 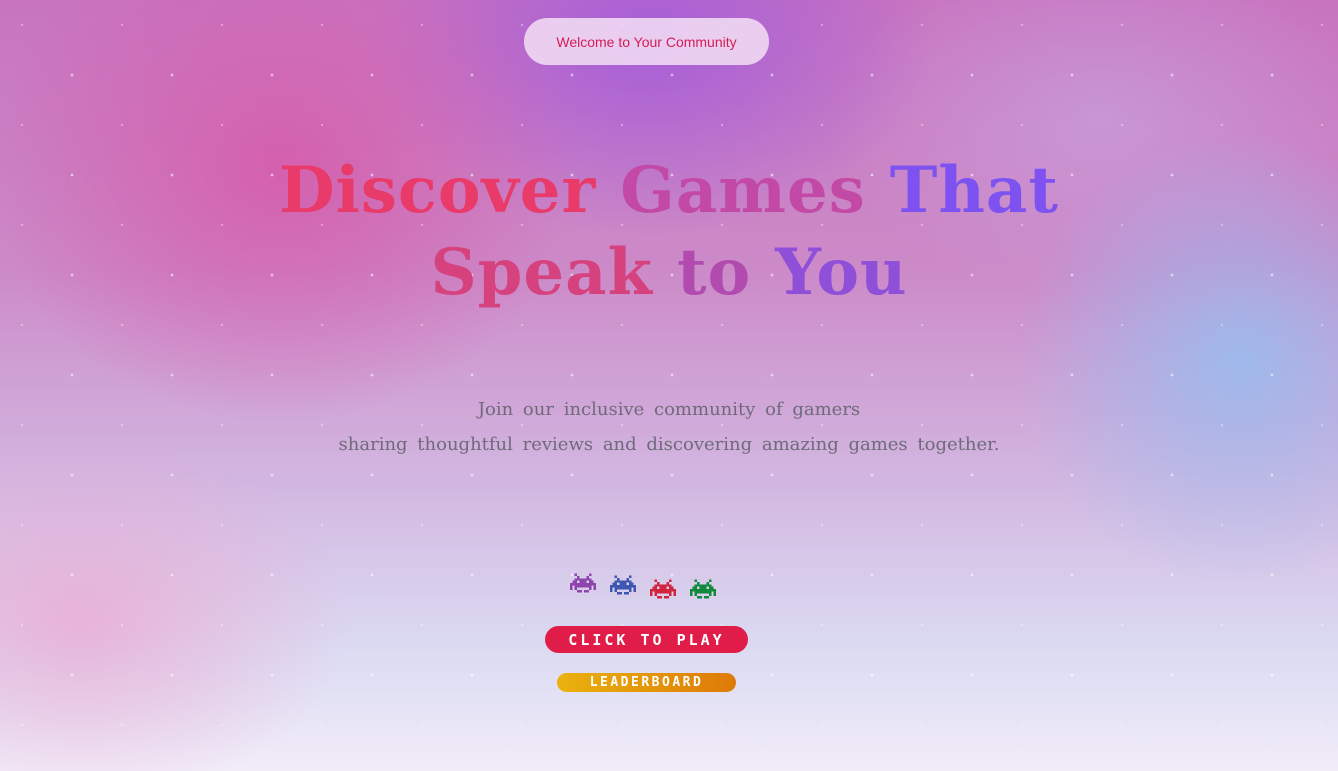 I want to click on play-button-label: CLICK TO PLAY, so click(x=646, y=639).